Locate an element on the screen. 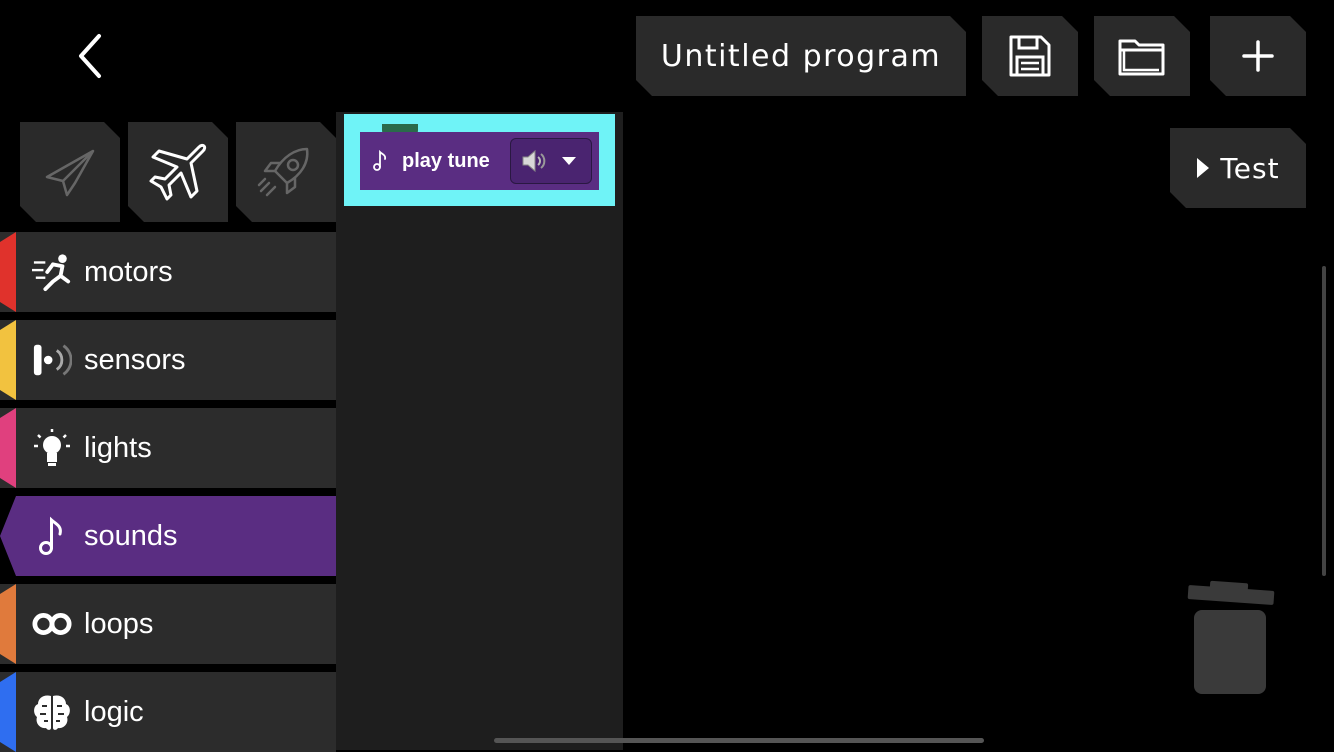 This screenshot has width=1334, height=752. category-label: lights is located at coordinates (118, 447).